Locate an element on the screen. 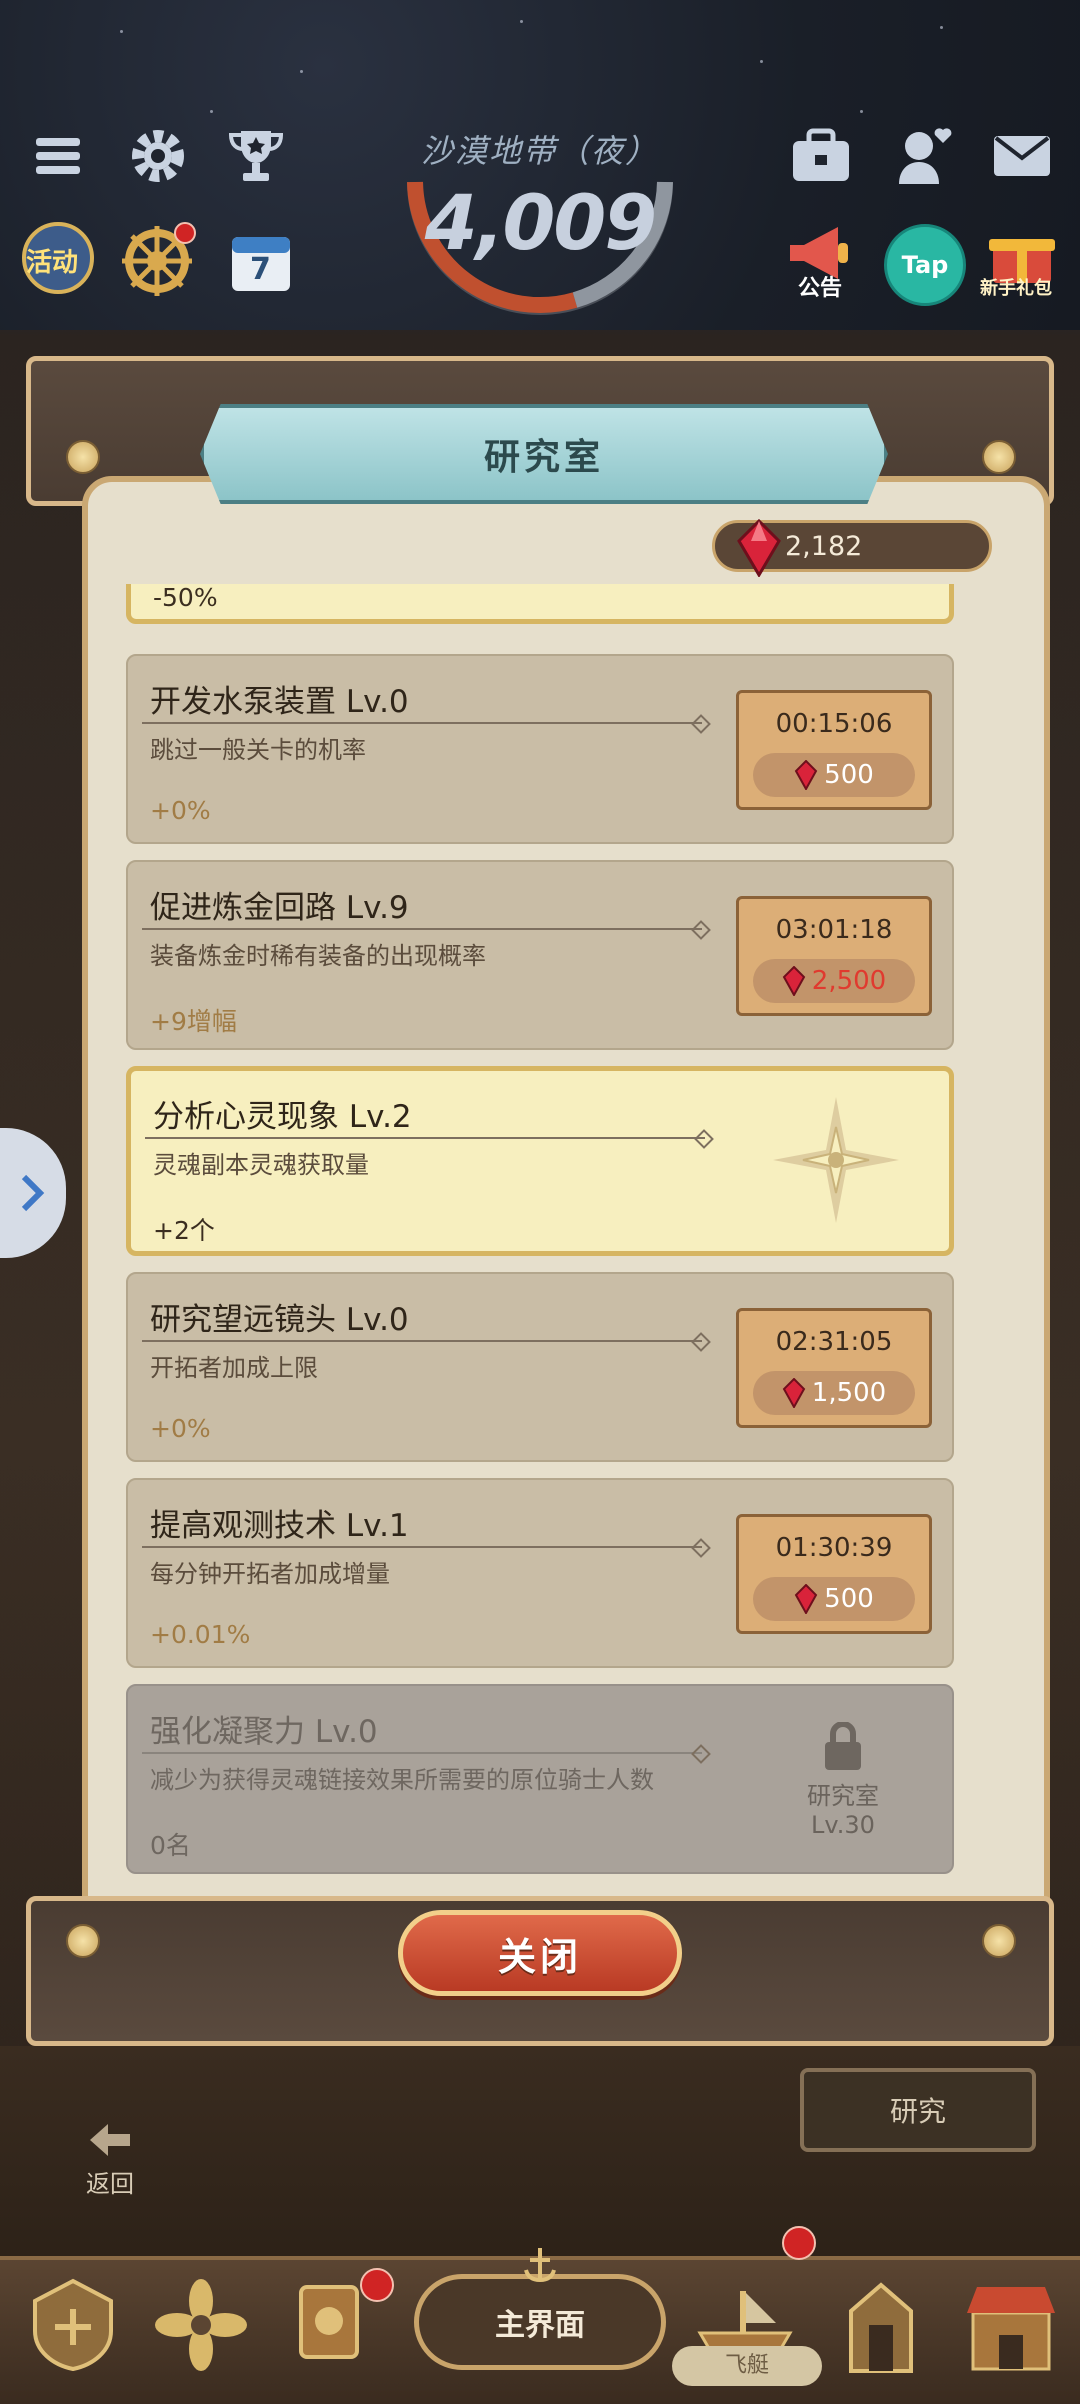  item-name: 提高观测技术 Lv.1 is located at coordinates (279, 1526).